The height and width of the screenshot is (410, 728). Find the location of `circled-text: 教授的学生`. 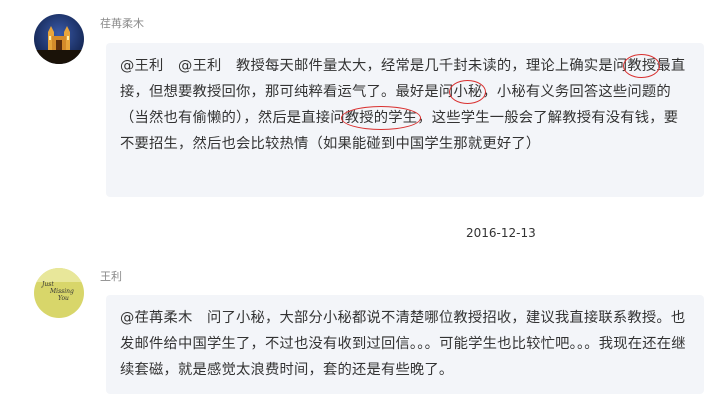

circled-text: 教授的学生 is located at coordinates (381, 118).